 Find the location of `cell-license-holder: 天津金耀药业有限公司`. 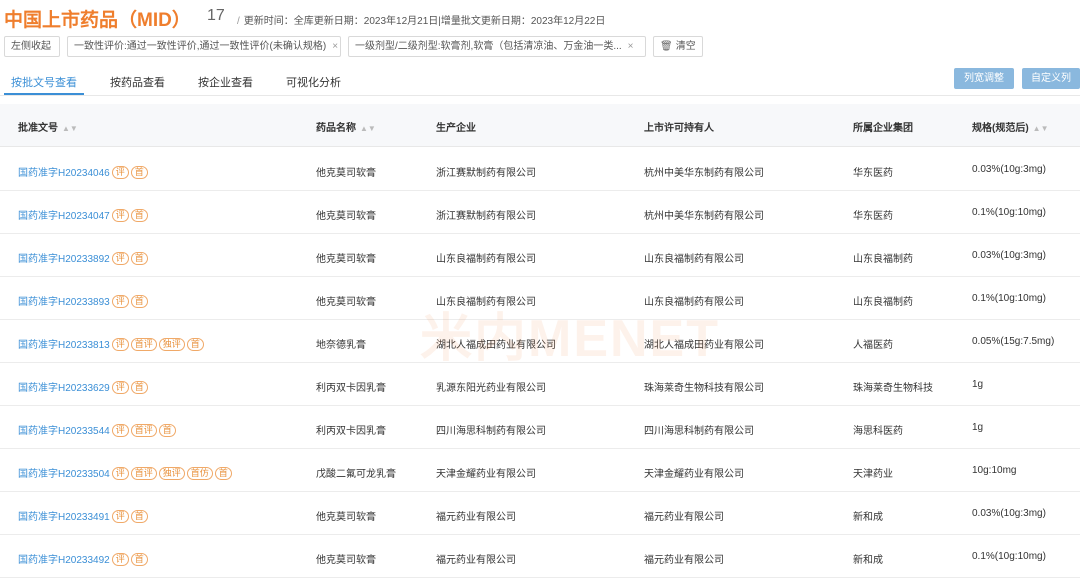

cell-license-holder: 天津金耀药业有限公司 is located at coordinates (694, 474).